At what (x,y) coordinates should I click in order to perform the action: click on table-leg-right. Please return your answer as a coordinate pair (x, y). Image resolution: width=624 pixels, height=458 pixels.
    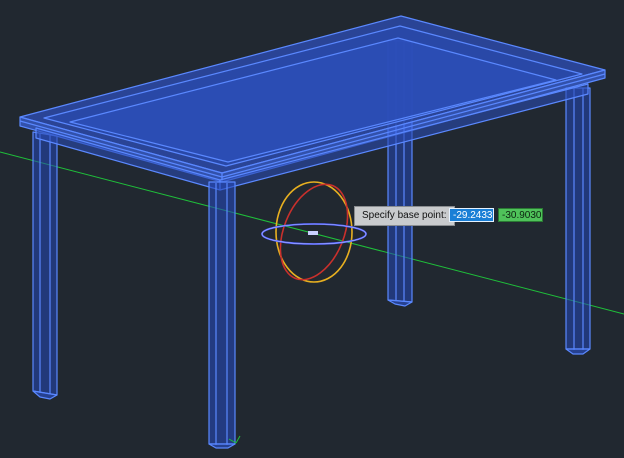
    Looking at the image, I should click on (578, 221).